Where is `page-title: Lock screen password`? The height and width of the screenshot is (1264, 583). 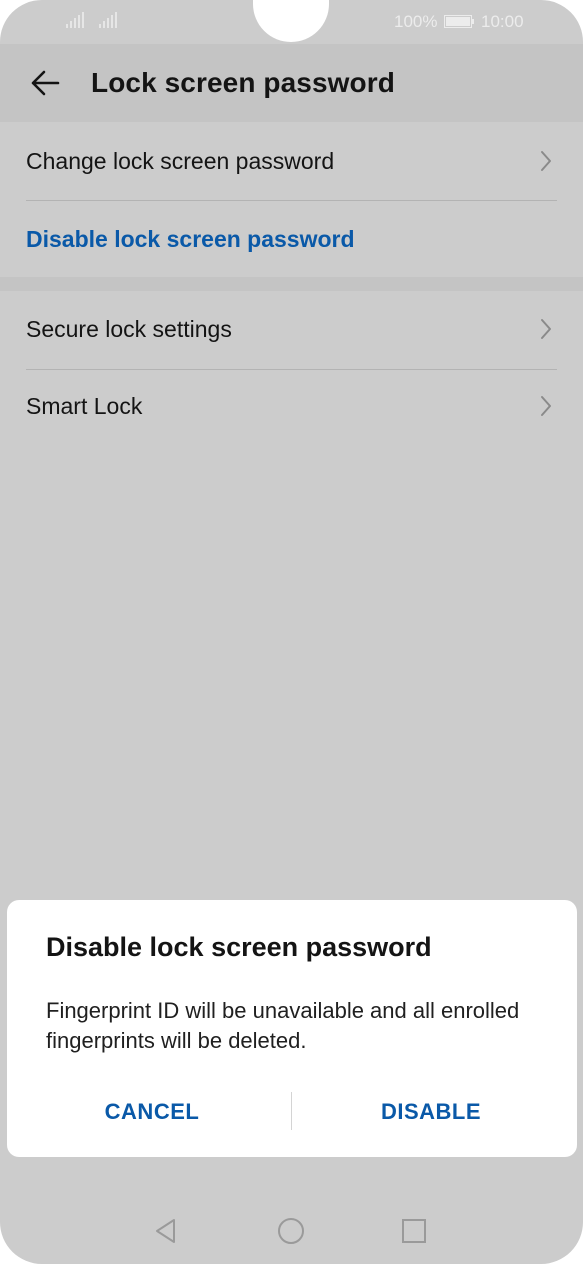 page-title: Lock screen password is located at coordinates (243, 82).